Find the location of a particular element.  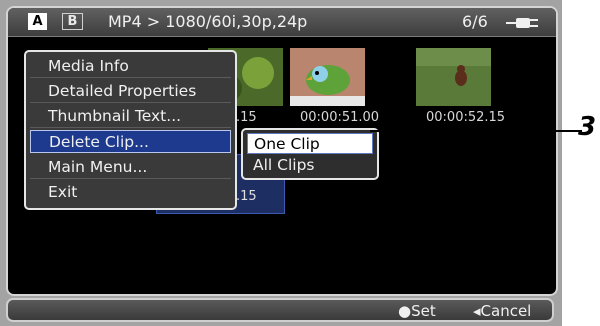

thumbnail-1-timecode: .15 is located at coordinates (246, 117).